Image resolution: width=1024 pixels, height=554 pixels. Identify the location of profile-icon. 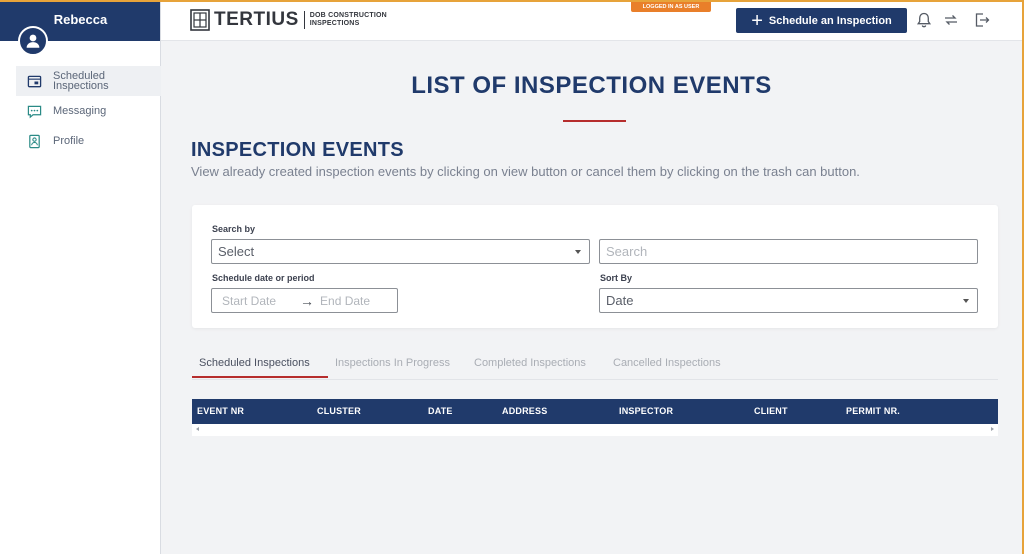
(34, 141).